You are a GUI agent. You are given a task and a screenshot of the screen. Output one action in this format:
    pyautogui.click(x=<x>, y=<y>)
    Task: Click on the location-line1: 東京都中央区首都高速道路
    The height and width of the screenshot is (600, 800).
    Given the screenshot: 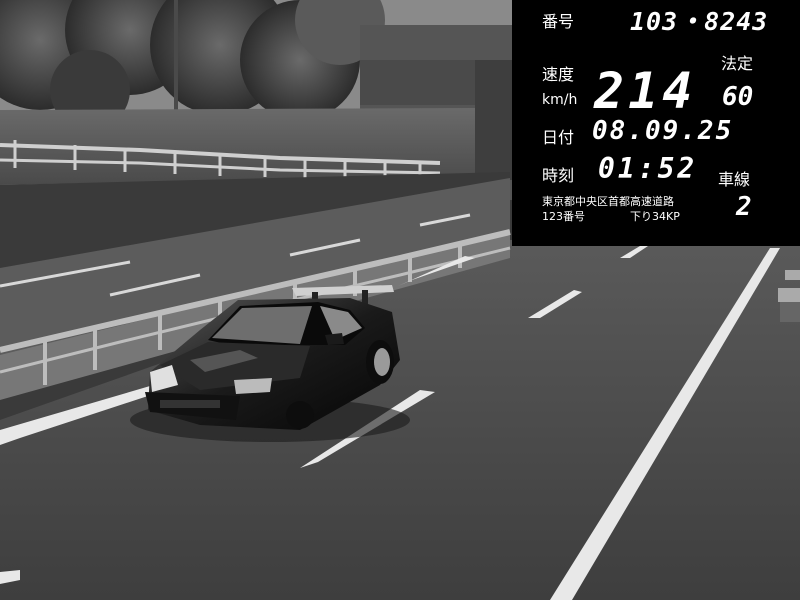 What is the action you would take?
    pyautogui.click(x=608, y=201)
    